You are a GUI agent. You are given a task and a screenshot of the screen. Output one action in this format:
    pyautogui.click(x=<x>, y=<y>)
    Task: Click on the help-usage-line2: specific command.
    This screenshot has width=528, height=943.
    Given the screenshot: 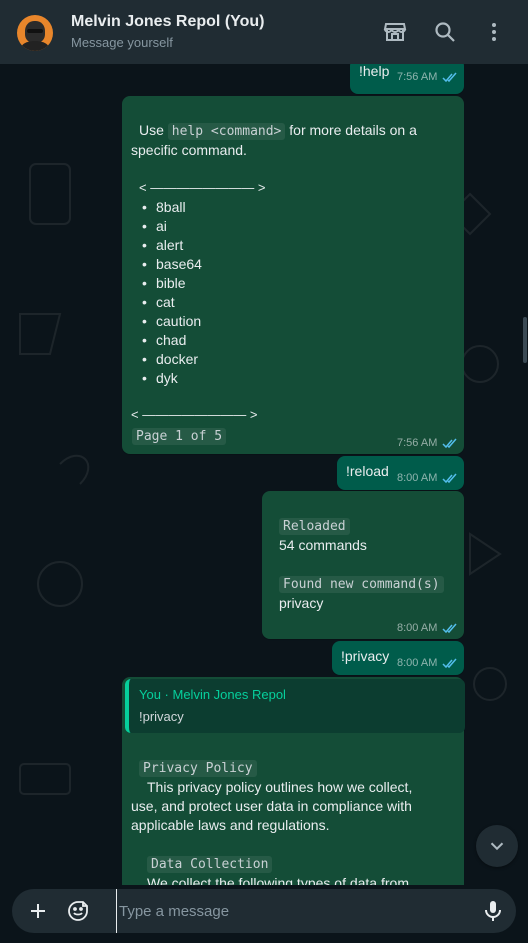 What is the action you would take?
    pyautogui.click(x=189, y=150)
    